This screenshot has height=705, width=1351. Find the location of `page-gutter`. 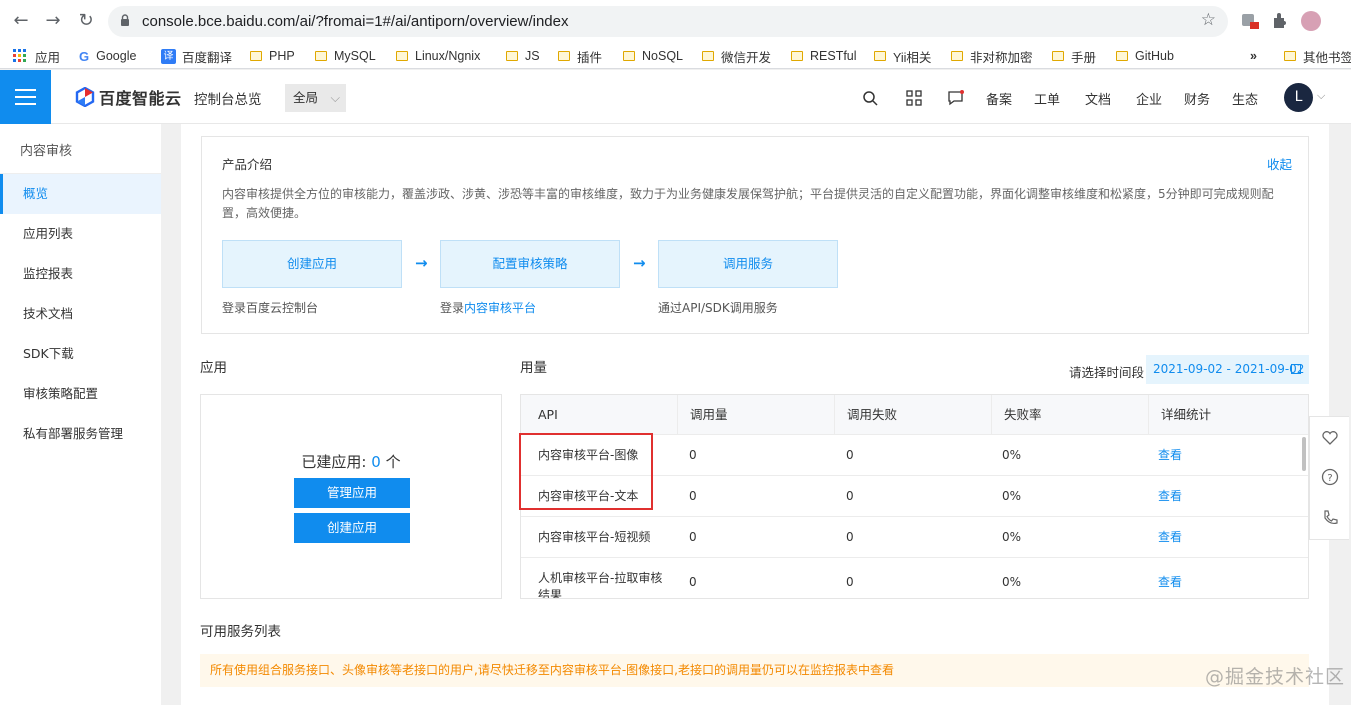

page-gutter is located at coordinates (1340, 414).